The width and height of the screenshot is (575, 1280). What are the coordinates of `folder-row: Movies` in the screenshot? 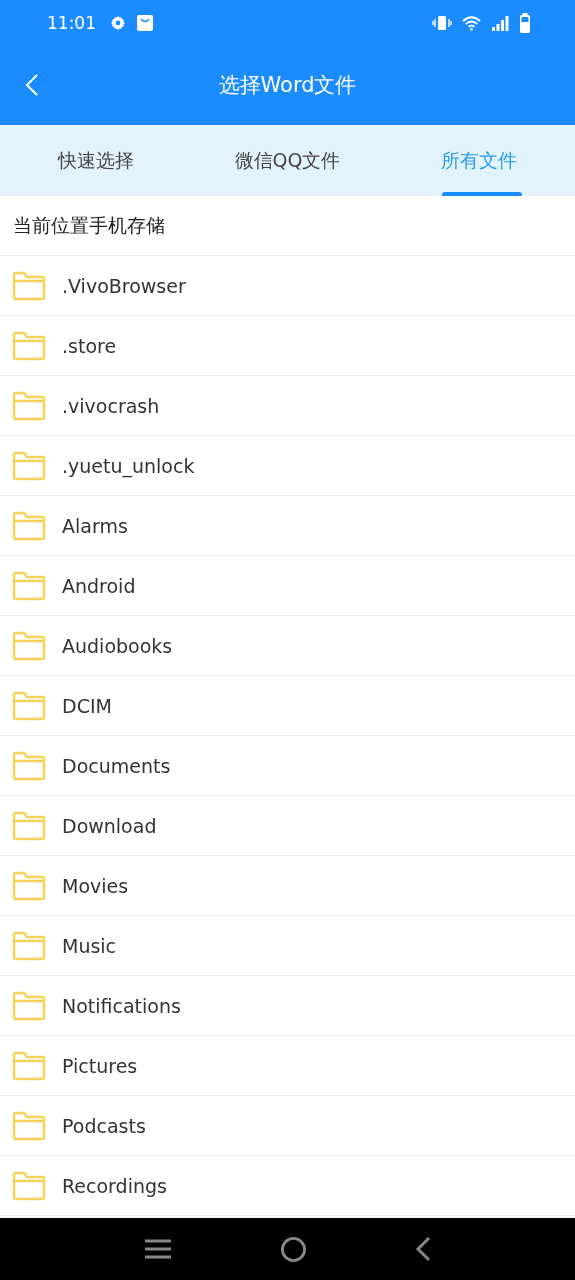 It's located at (287, 886).